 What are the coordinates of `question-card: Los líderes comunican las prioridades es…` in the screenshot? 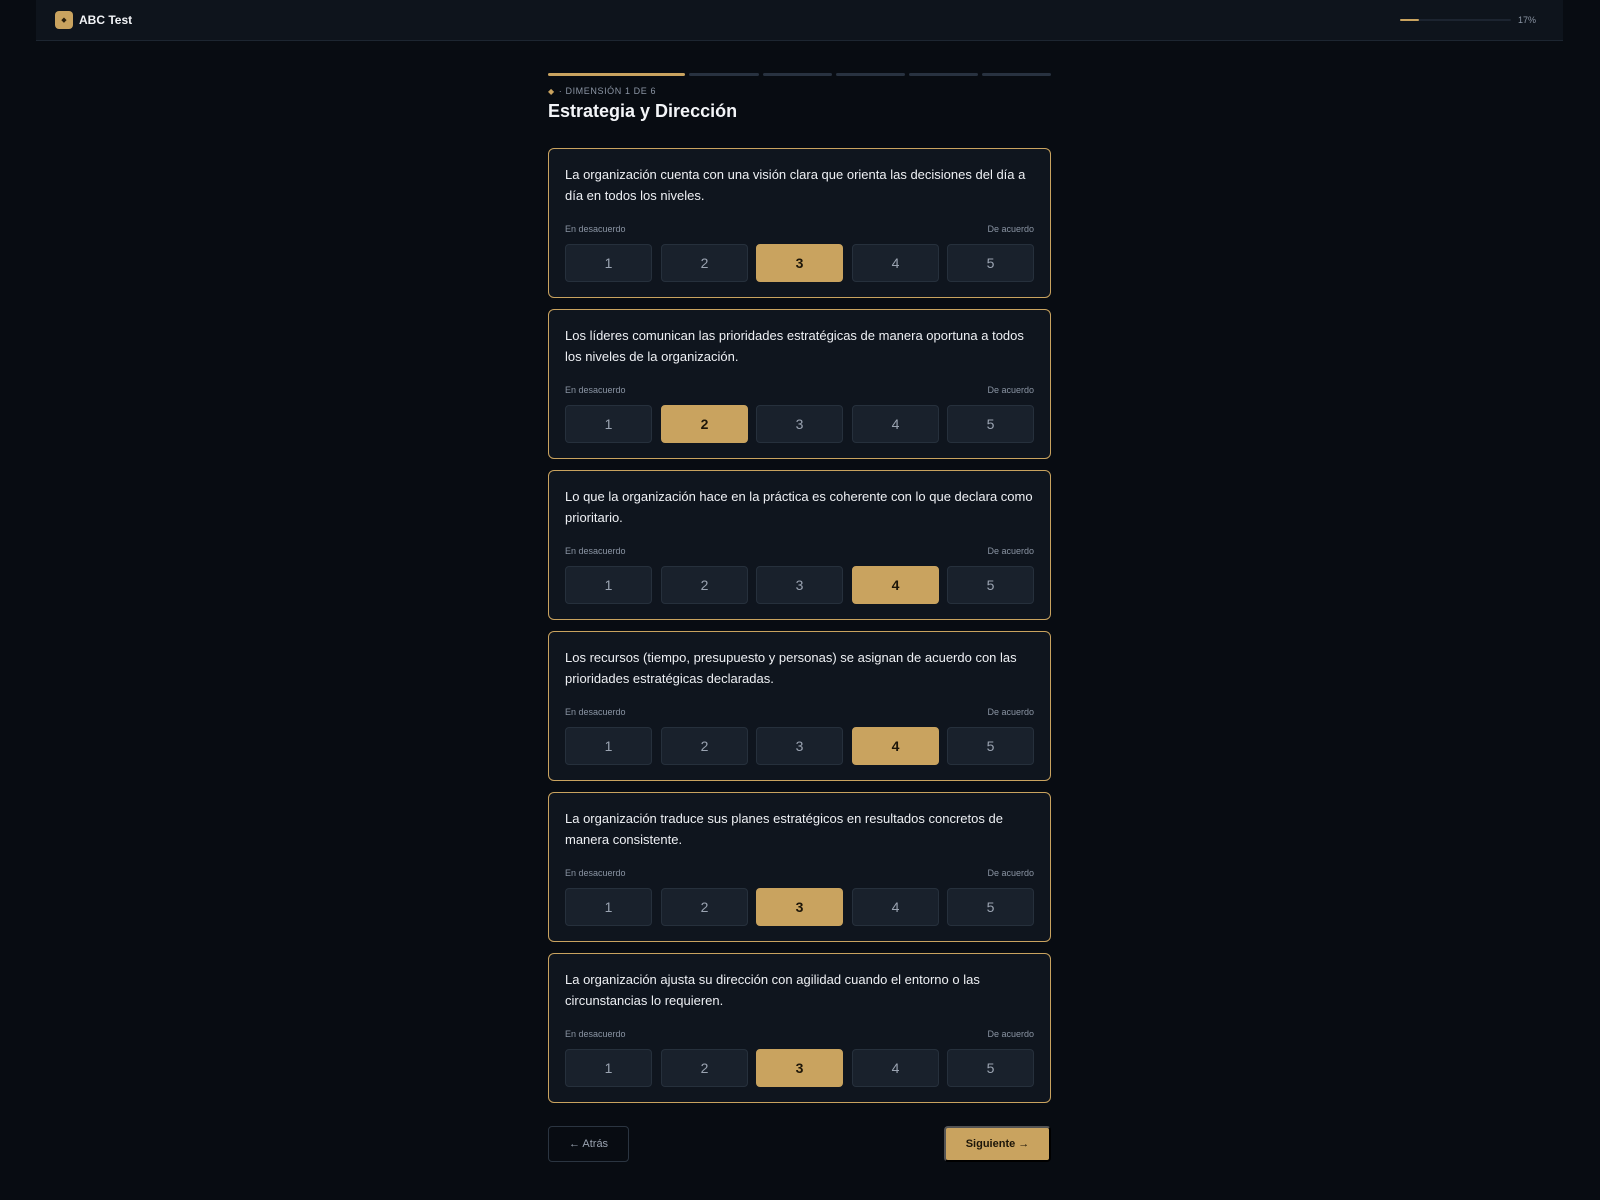 It's located at (799, 384).